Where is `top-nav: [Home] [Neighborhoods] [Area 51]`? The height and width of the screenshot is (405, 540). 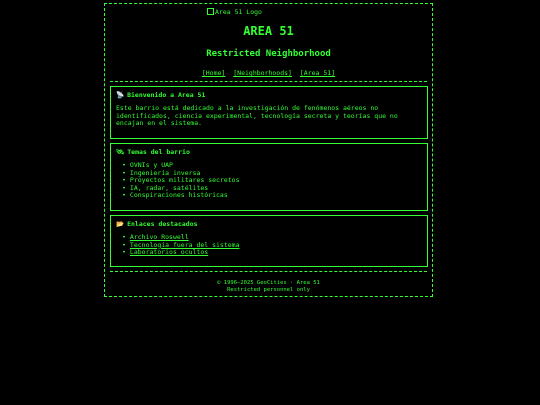
top-nav: [Home] [Neighborhoods] [Area 51] is located at coordinates (268, 73).